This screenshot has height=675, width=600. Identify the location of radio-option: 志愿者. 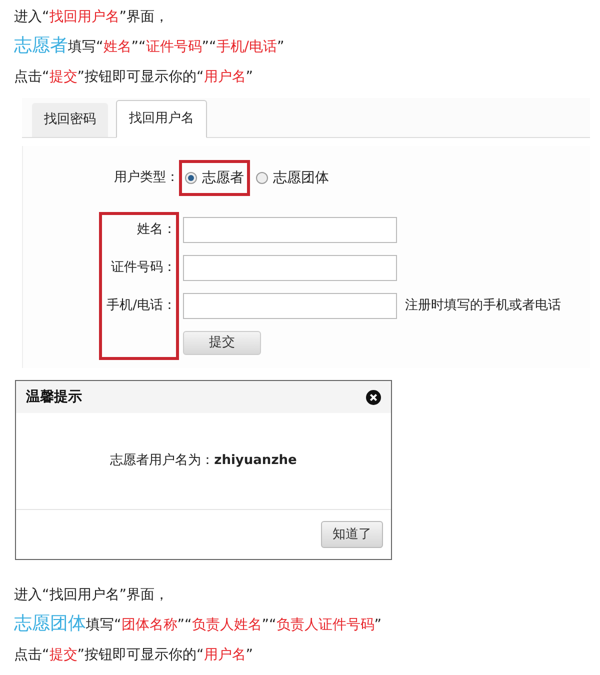
(214, 178).